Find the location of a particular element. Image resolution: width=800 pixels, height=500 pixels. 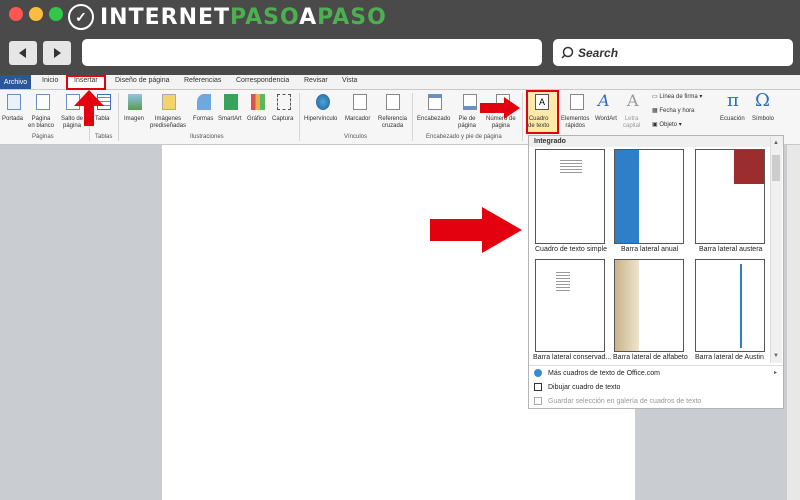

annotation-arrow-up-icon is located at coordinates (89, 108).